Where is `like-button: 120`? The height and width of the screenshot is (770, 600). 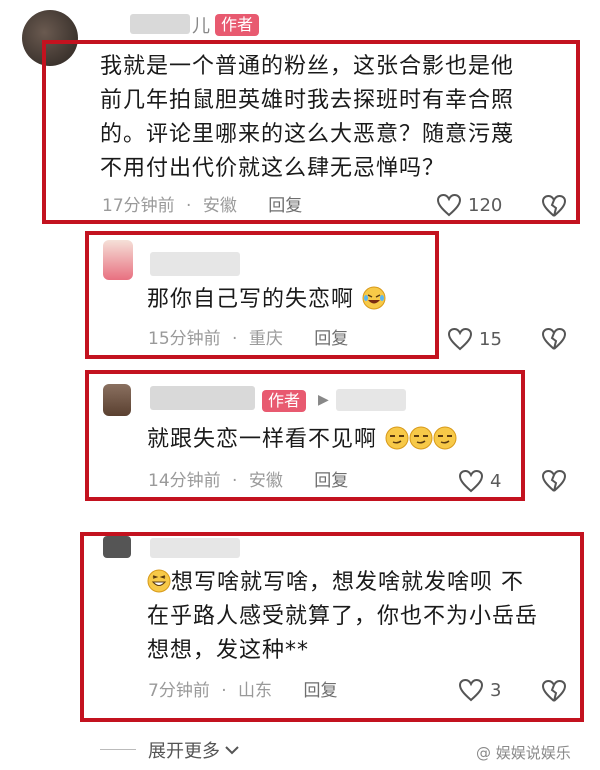 like-button: 120 is located at coordinates (469, 205).